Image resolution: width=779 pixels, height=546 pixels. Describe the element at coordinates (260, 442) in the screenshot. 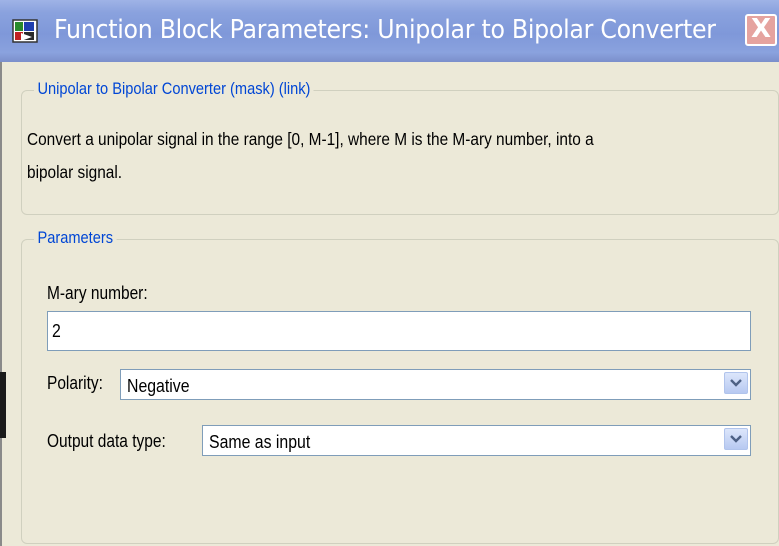

I see `output-data-type-selected-value: Same as input` at that location.